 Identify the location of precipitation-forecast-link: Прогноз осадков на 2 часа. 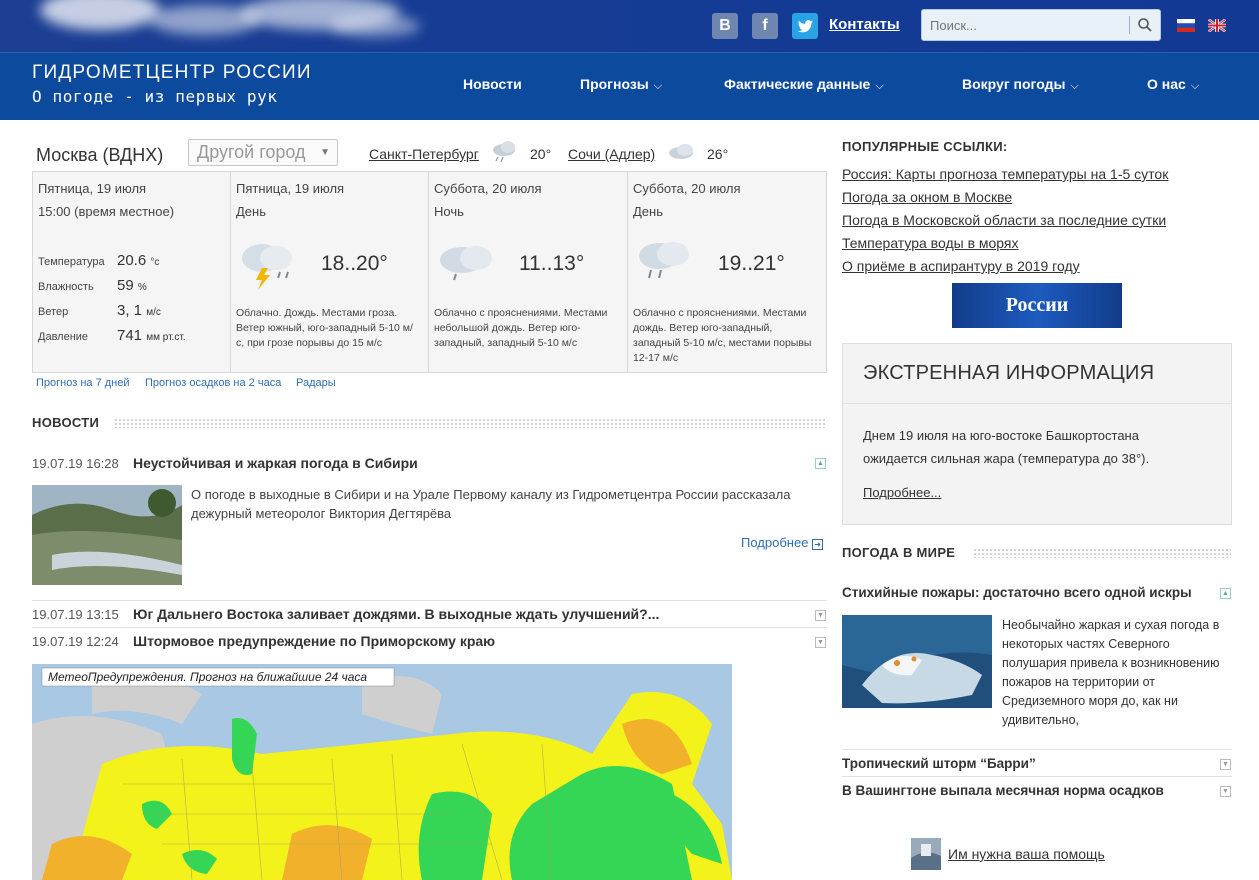
(213, 383).